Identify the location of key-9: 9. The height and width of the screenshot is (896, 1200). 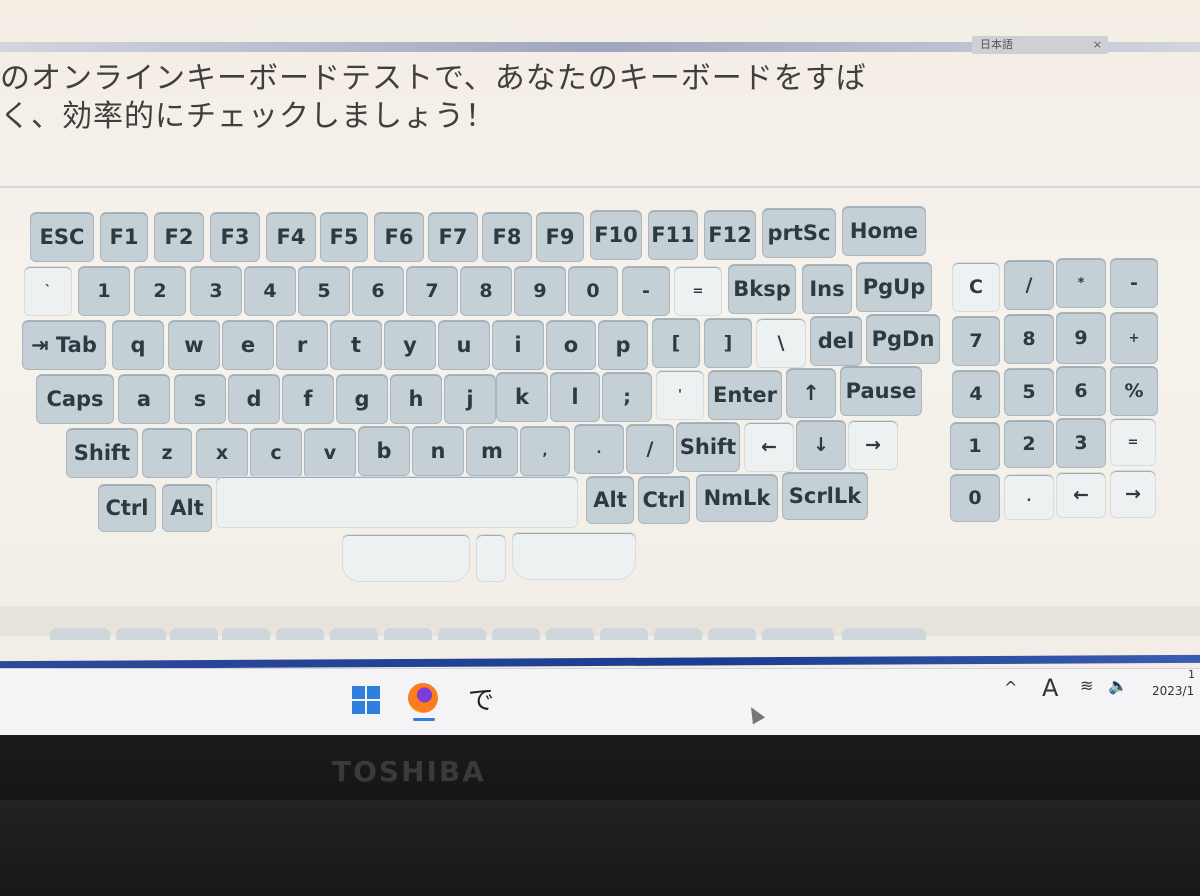
(540, 291).